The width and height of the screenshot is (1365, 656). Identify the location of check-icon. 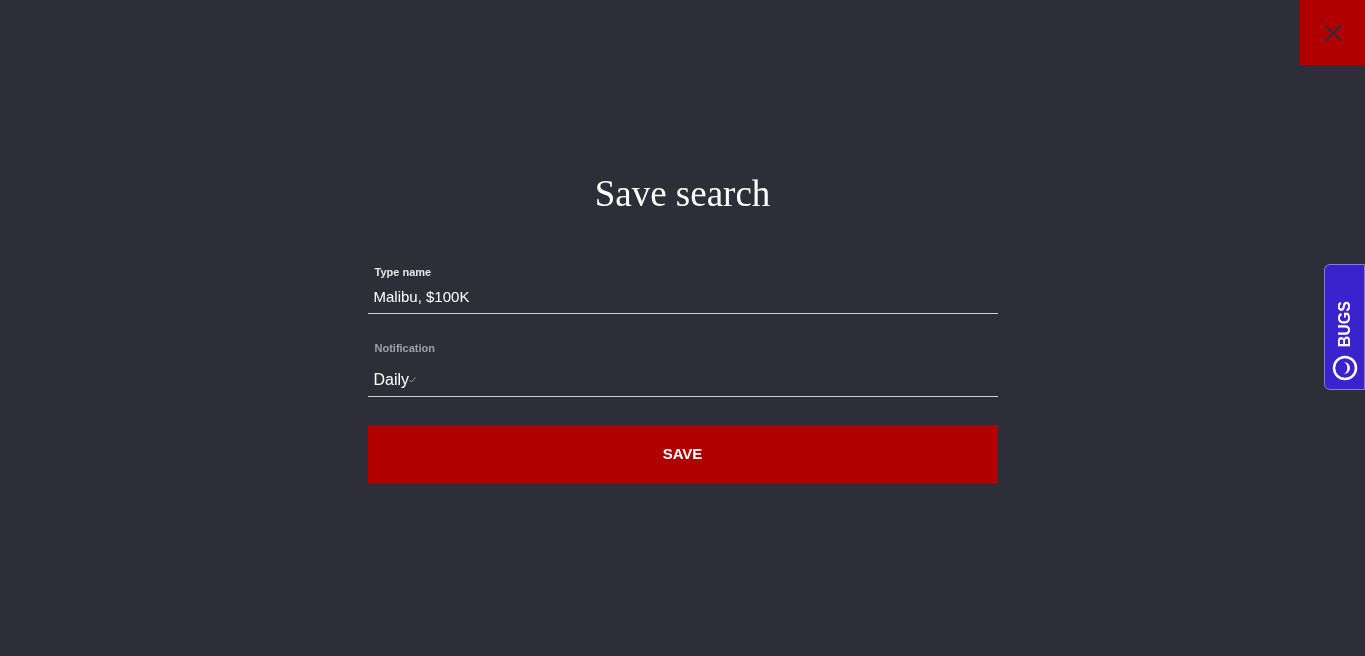
(413, 380).